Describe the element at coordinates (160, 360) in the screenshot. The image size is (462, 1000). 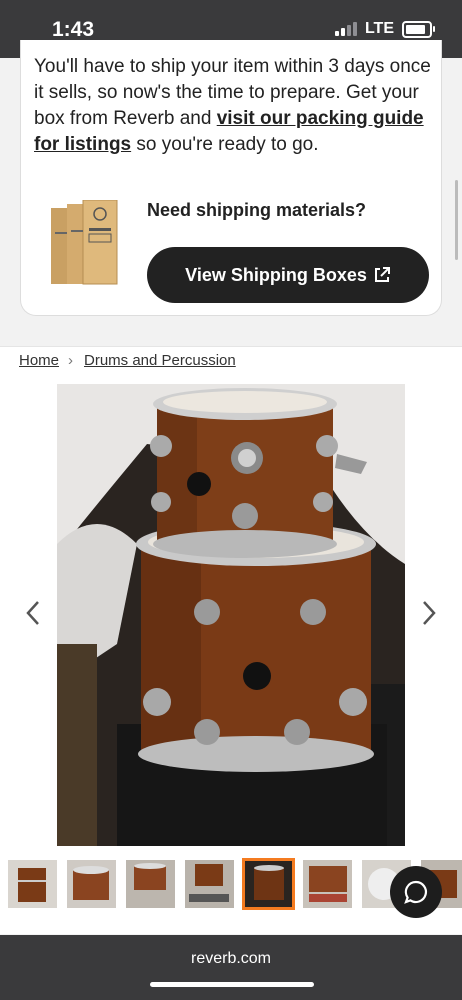
I see `breadcrumb-category-link: Drums and Percussion` at that location.